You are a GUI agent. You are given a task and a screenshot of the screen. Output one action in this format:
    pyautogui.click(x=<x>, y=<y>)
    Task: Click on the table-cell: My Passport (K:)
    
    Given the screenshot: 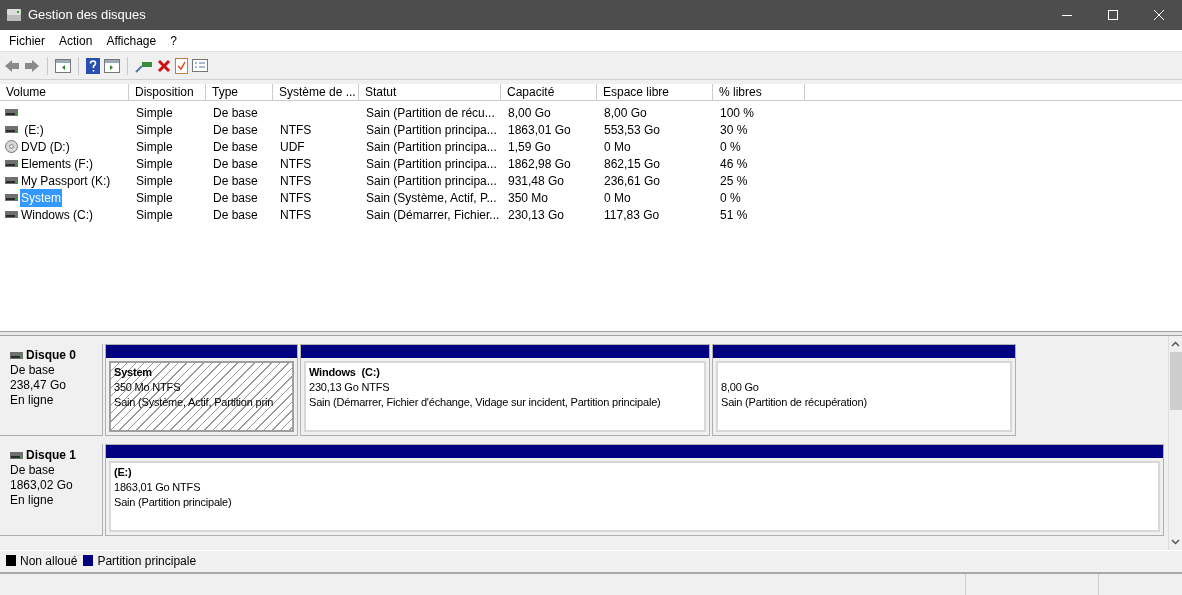 What is the action you would take?
    pyautogui.click(x=66, y=180)
    